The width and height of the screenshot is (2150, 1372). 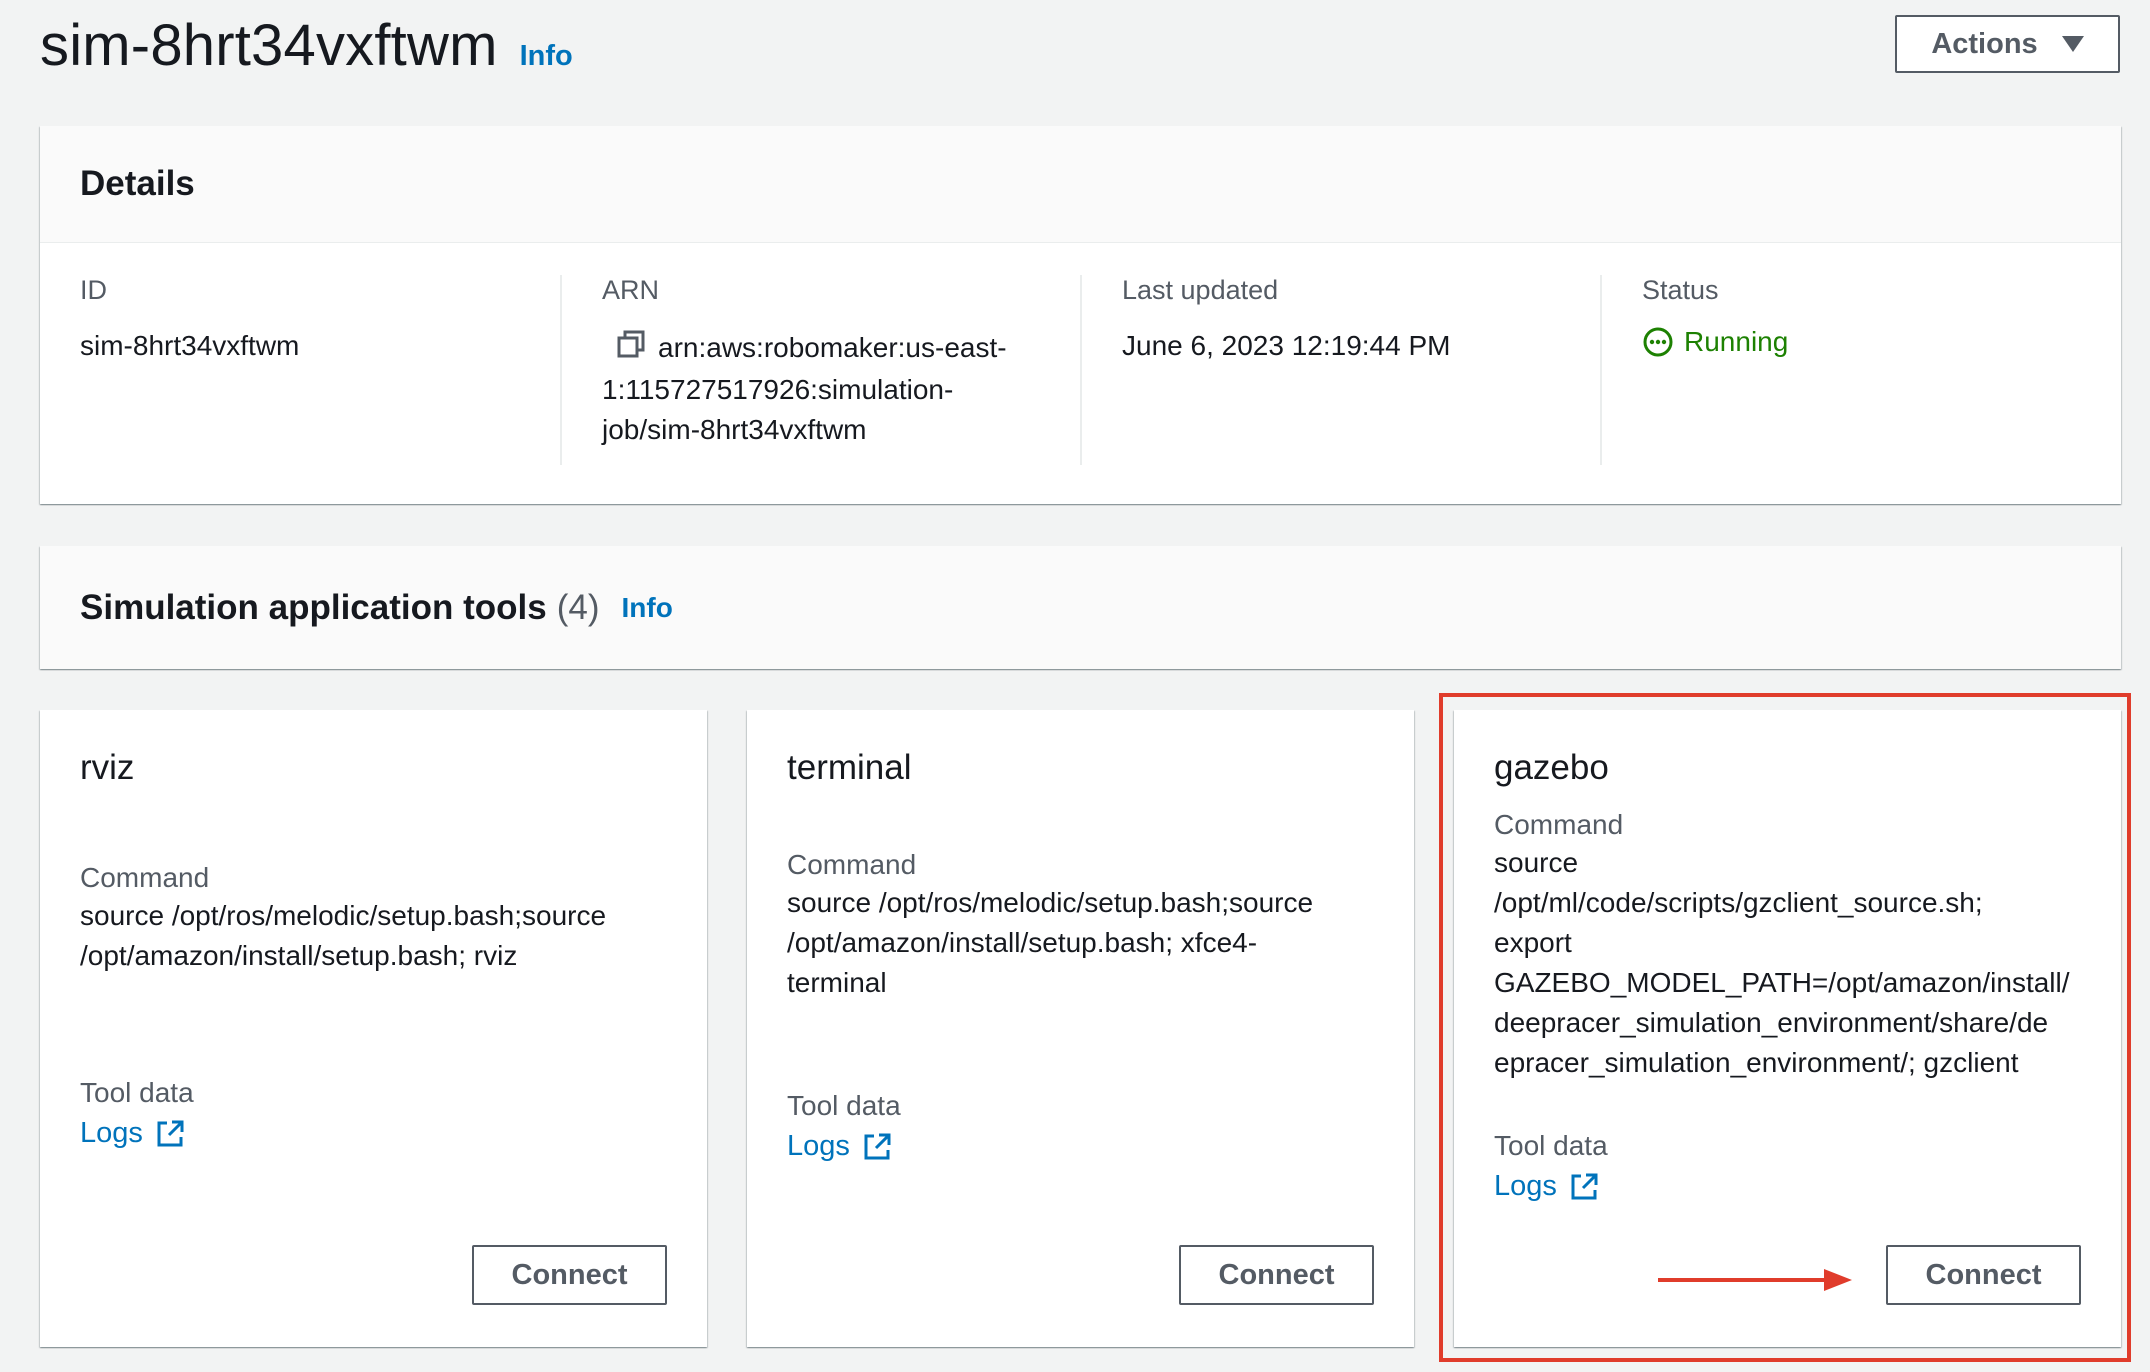 What do you see at coordinates (107, 767) in the screenshot?
I see `tool-name: rviz` at bounding box center [107, 767].